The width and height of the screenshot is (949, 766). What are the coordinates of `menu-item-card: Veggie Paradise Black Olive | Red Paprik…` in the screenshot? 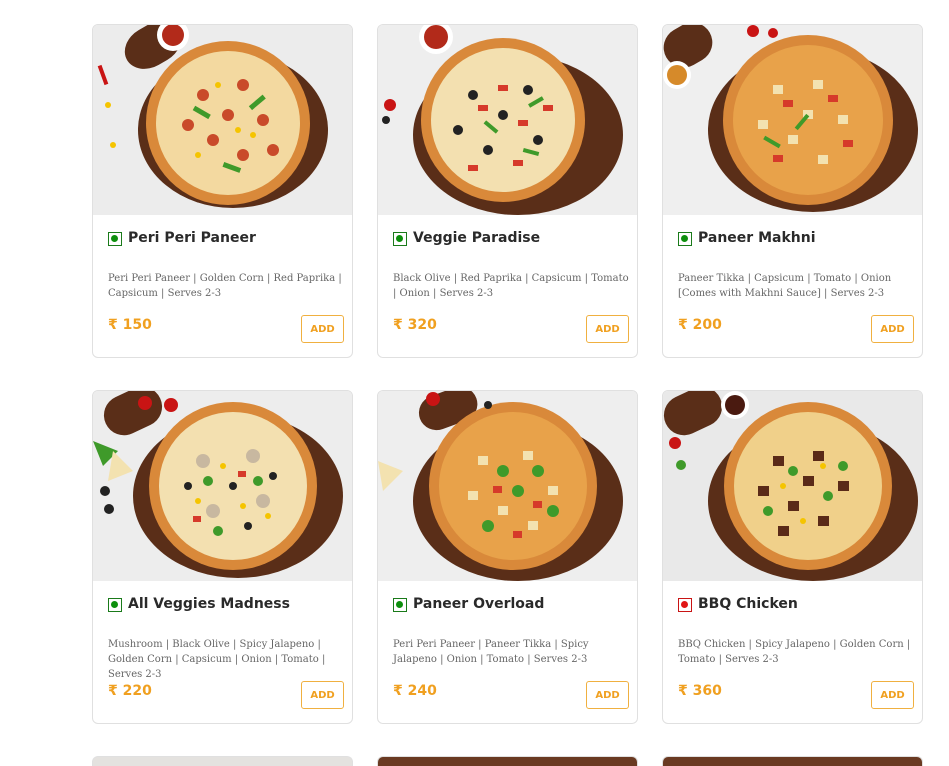 It's located at (507, 191).